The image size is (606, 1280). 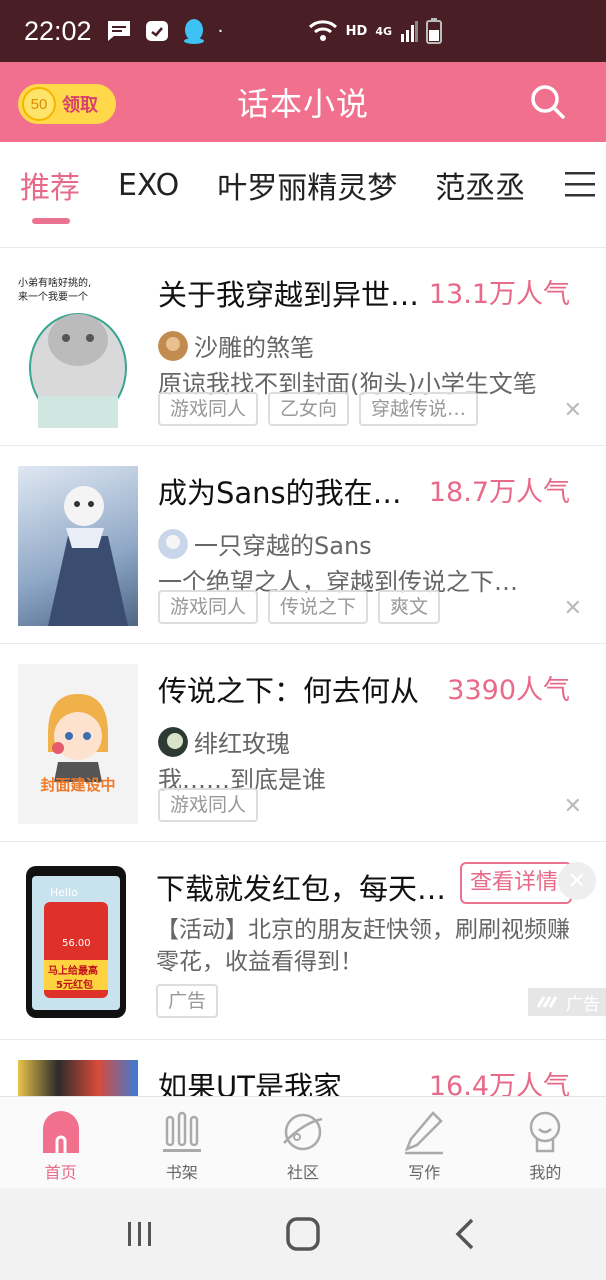 What do you see at coordinates (193, 31) in the screenshot?
I see `qq-icon` at bounding box center [193, 31].